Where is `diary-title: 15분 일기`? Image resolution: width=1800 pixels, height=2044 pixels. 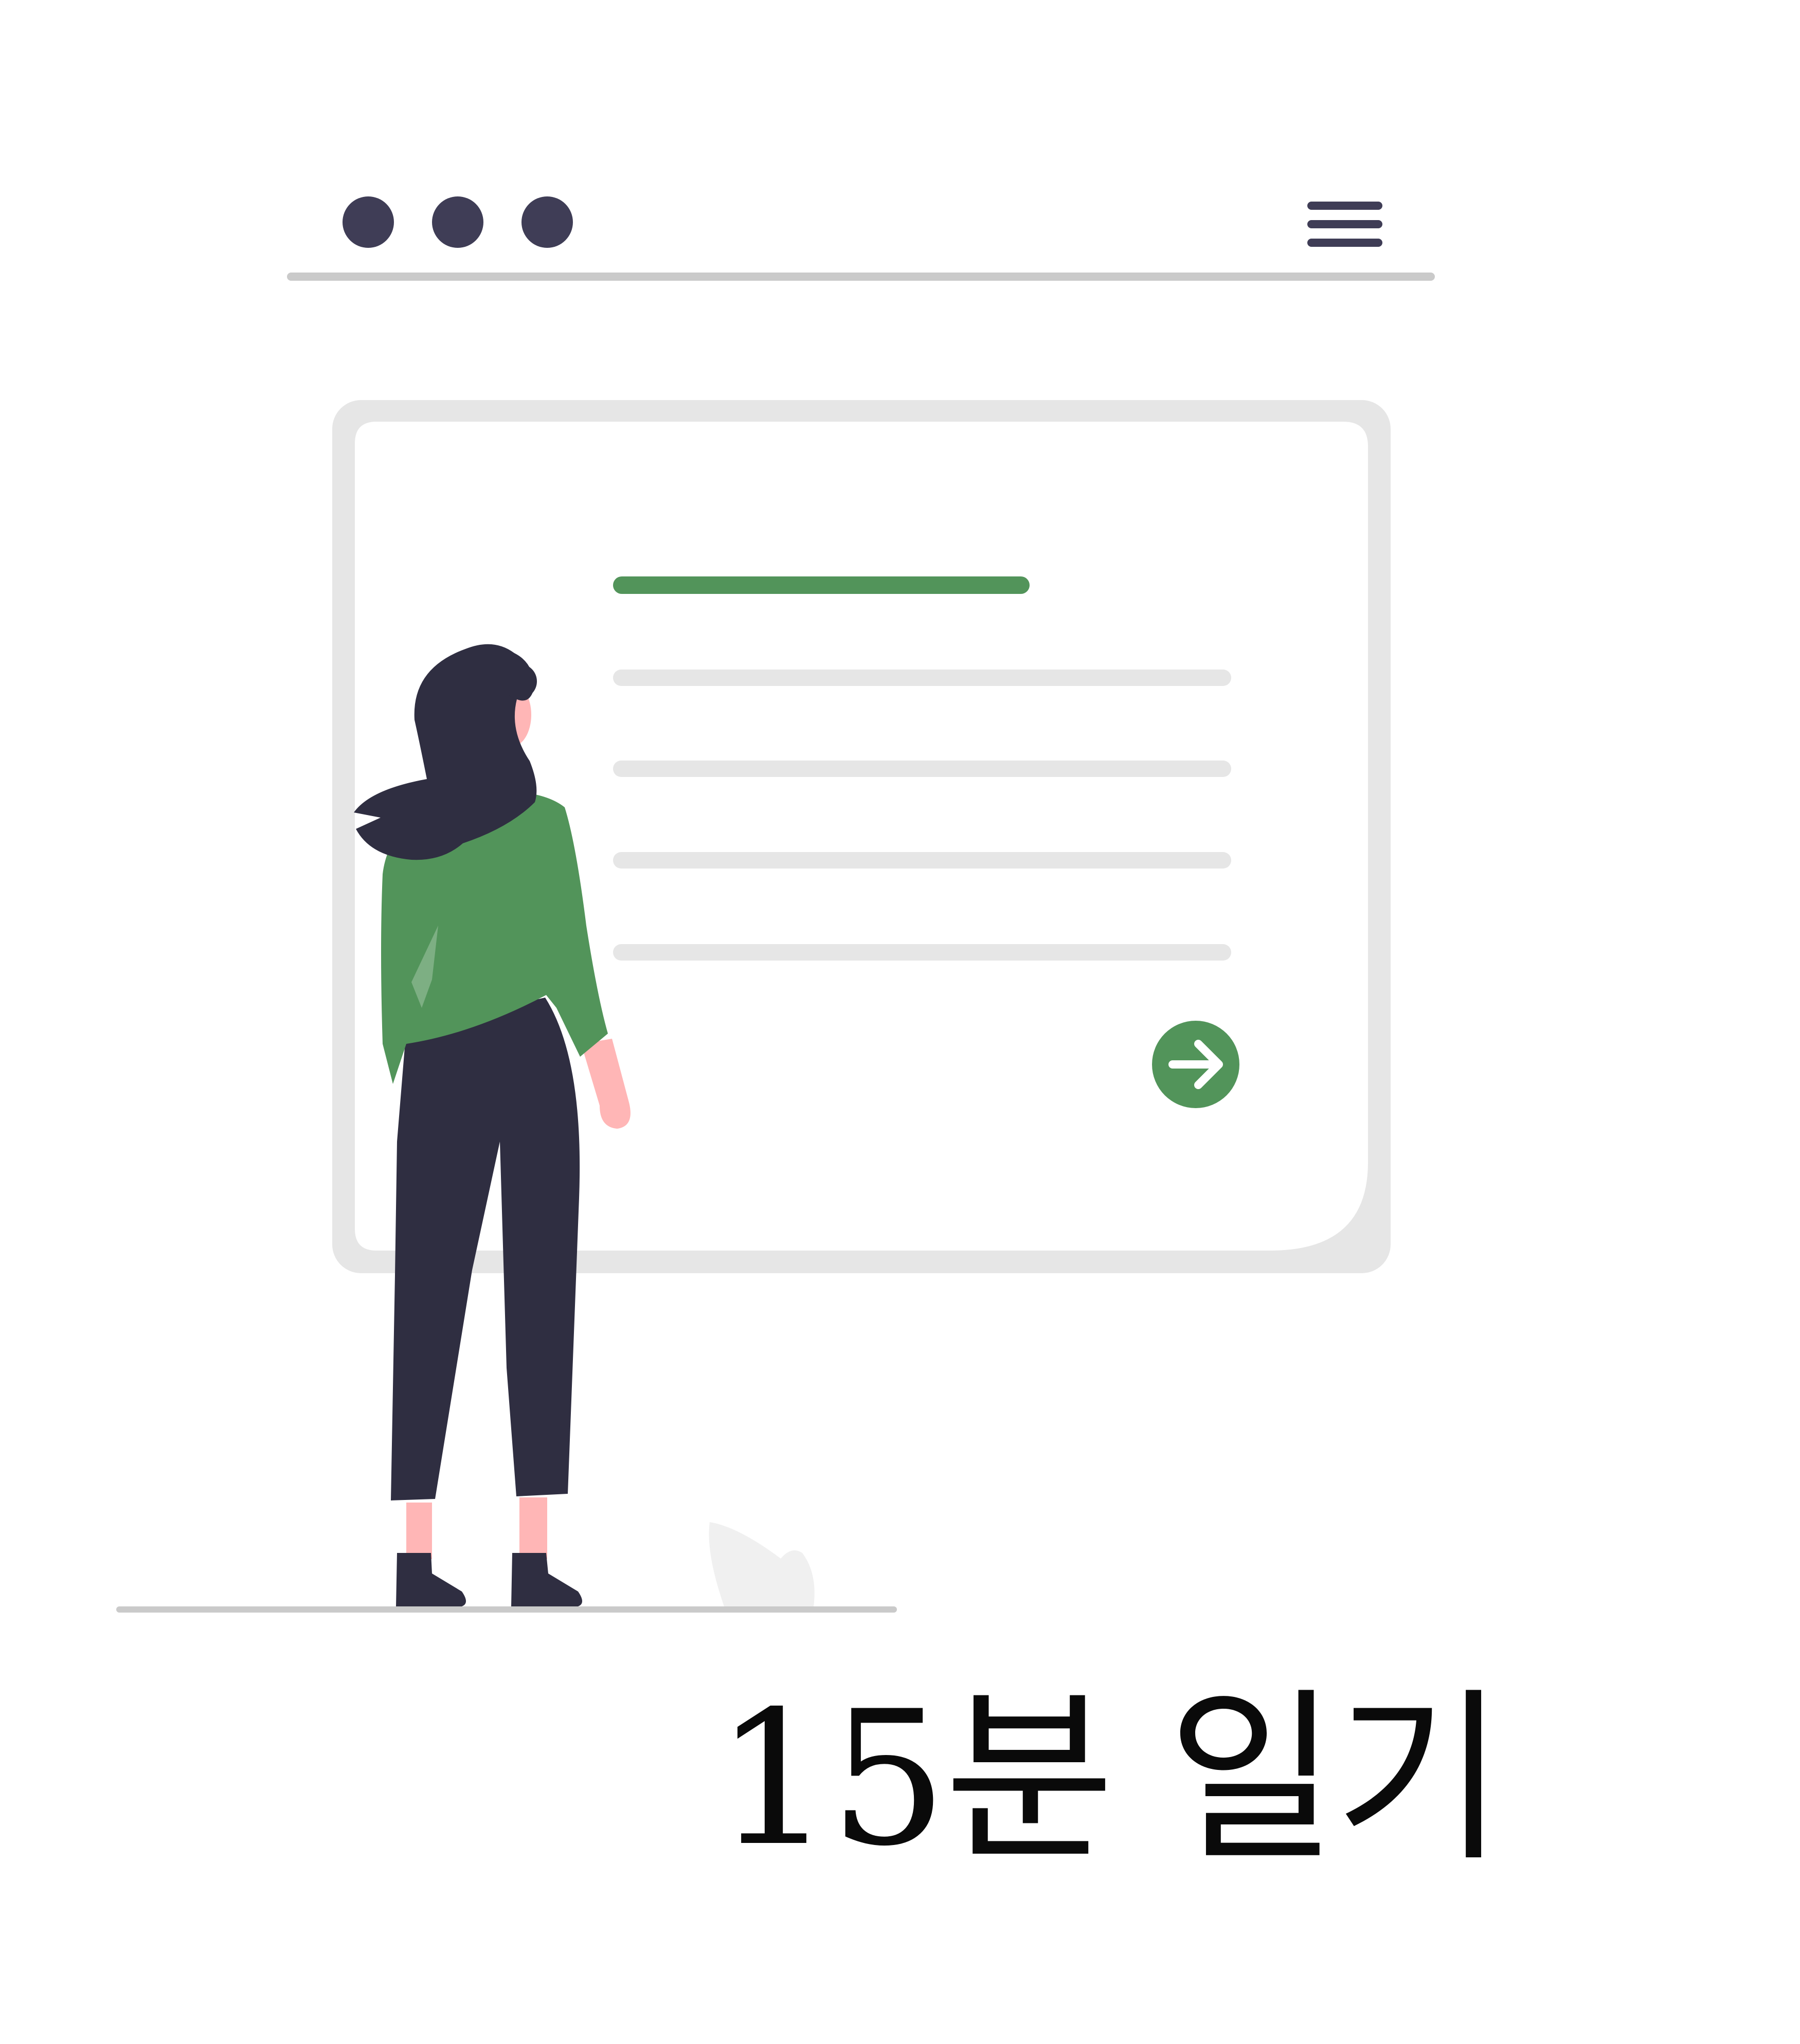 diary-title: 15분 일기 is located at coordinates (1110, 1779).